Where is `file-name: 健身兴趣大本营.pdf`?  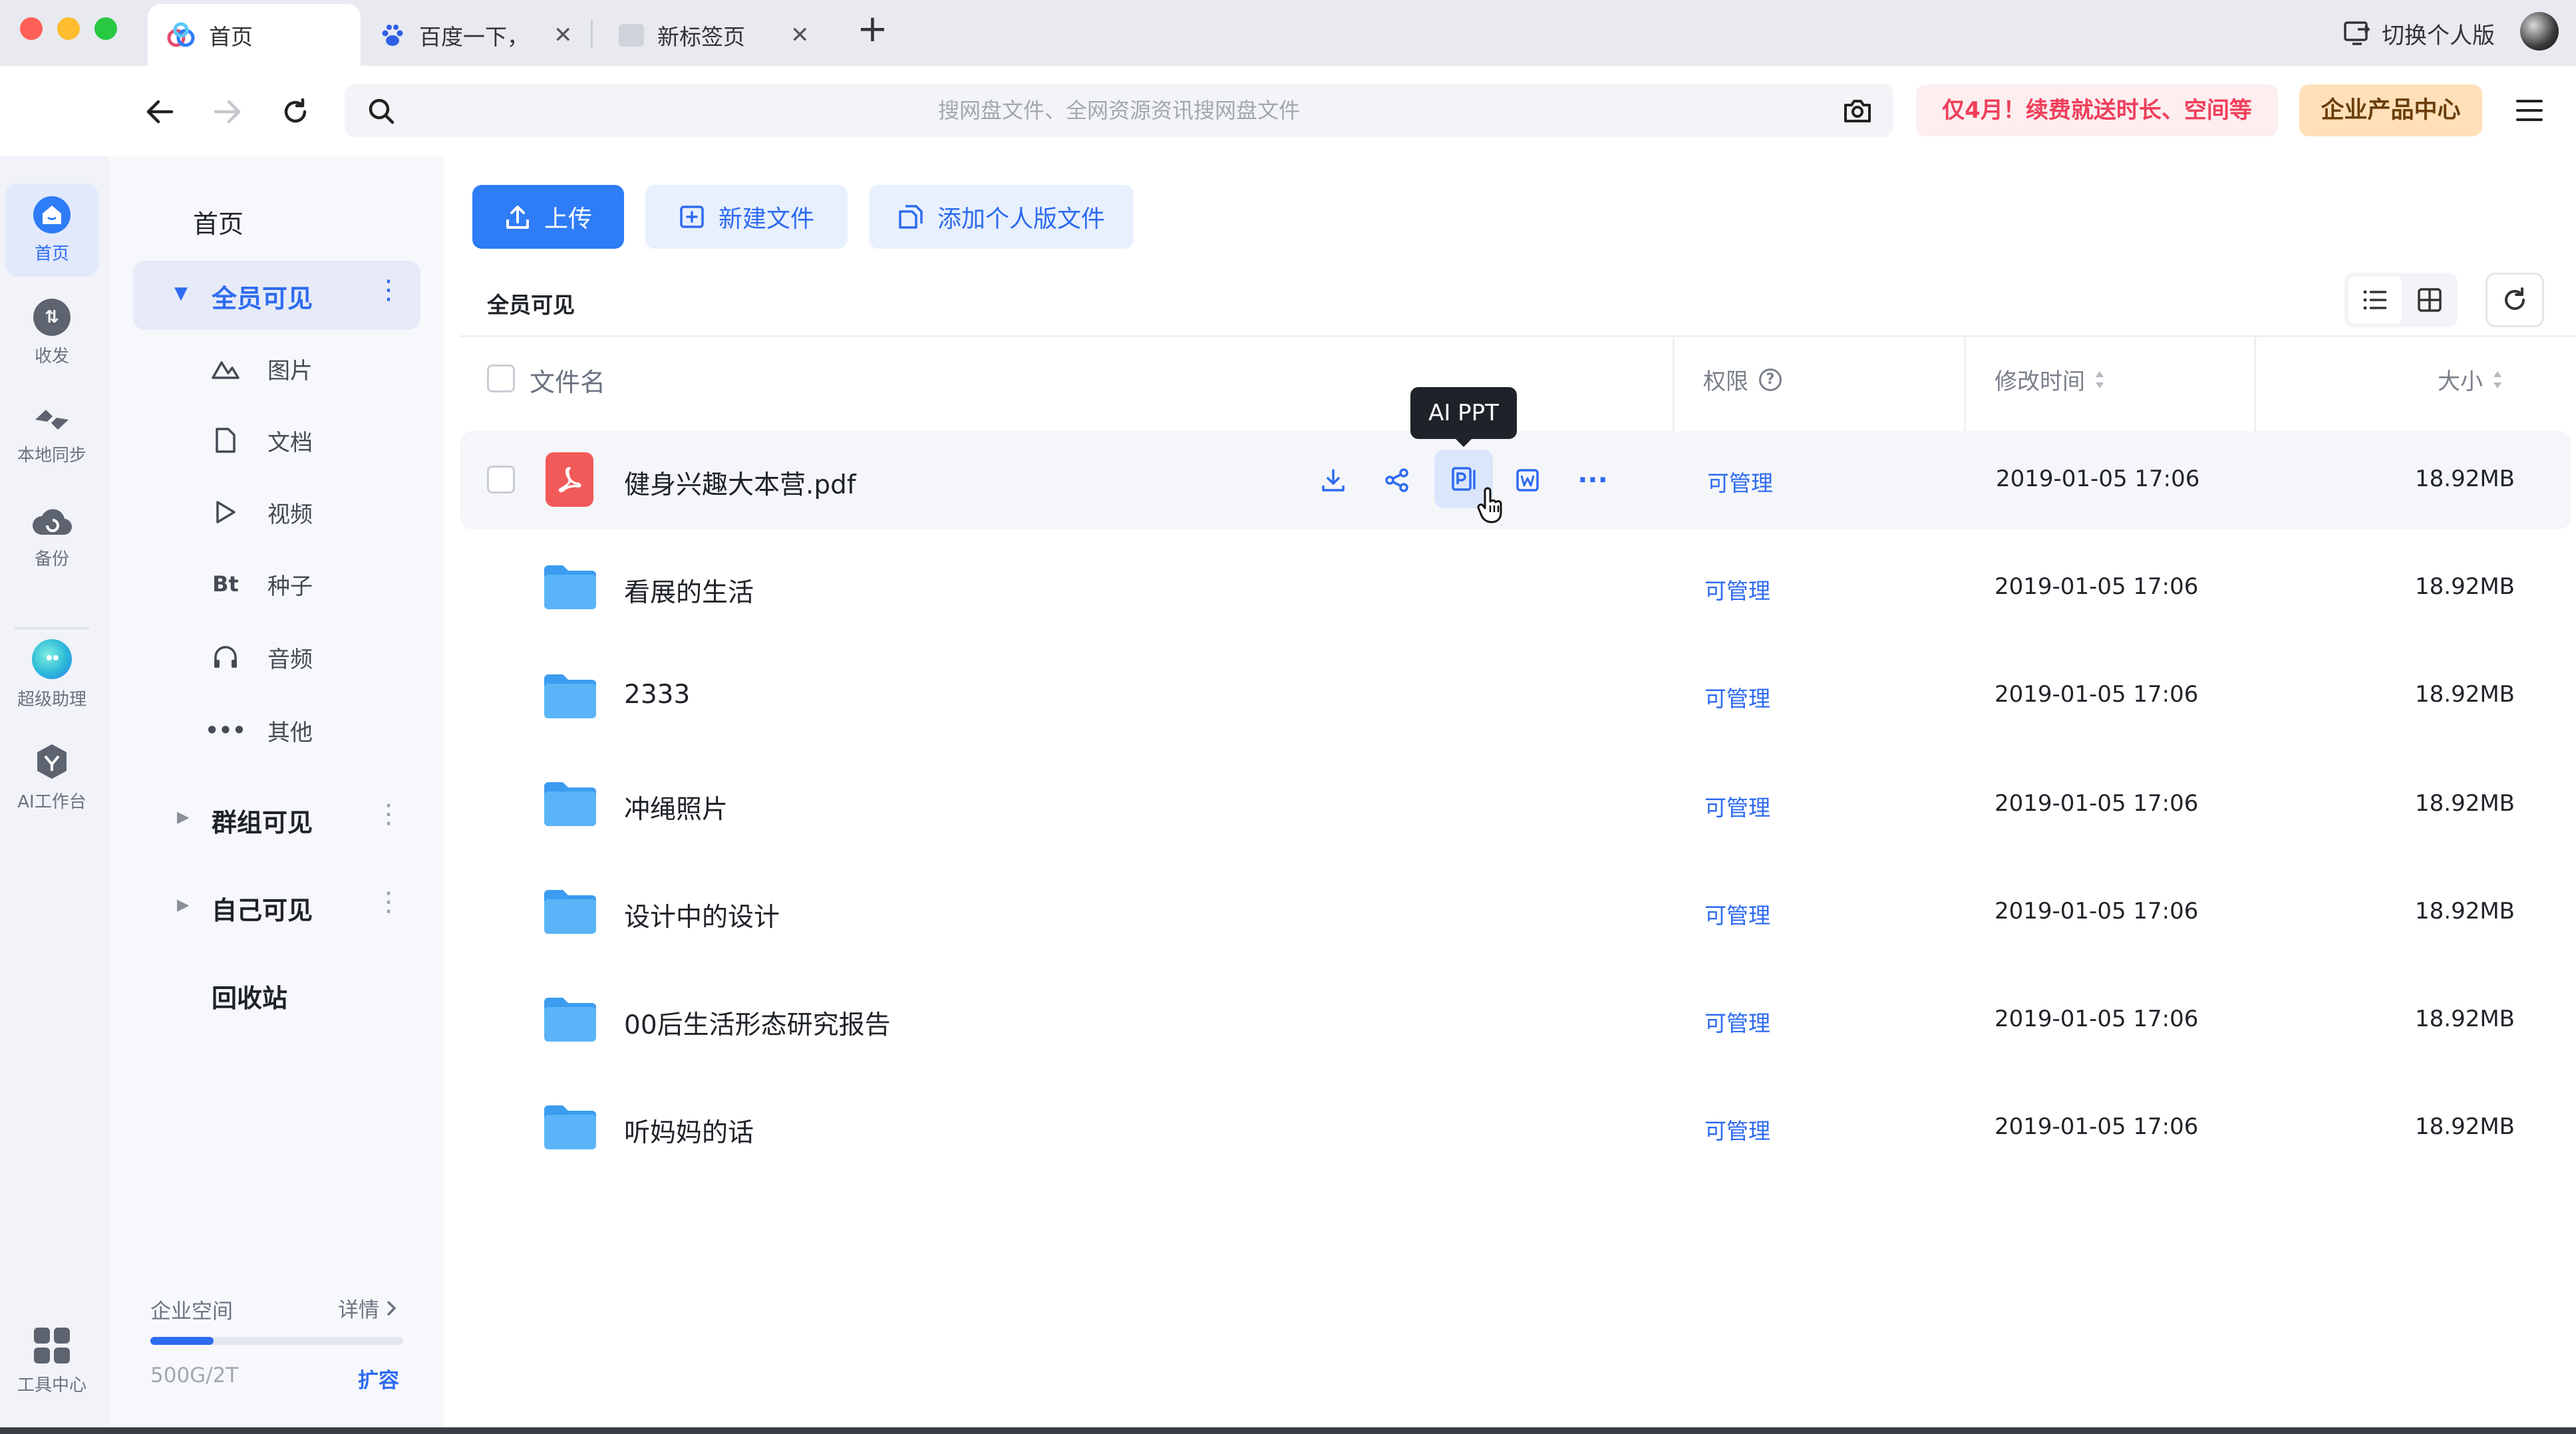
file-name: 健身兴趣大本营.pdf is located at coordinates (740, 483).